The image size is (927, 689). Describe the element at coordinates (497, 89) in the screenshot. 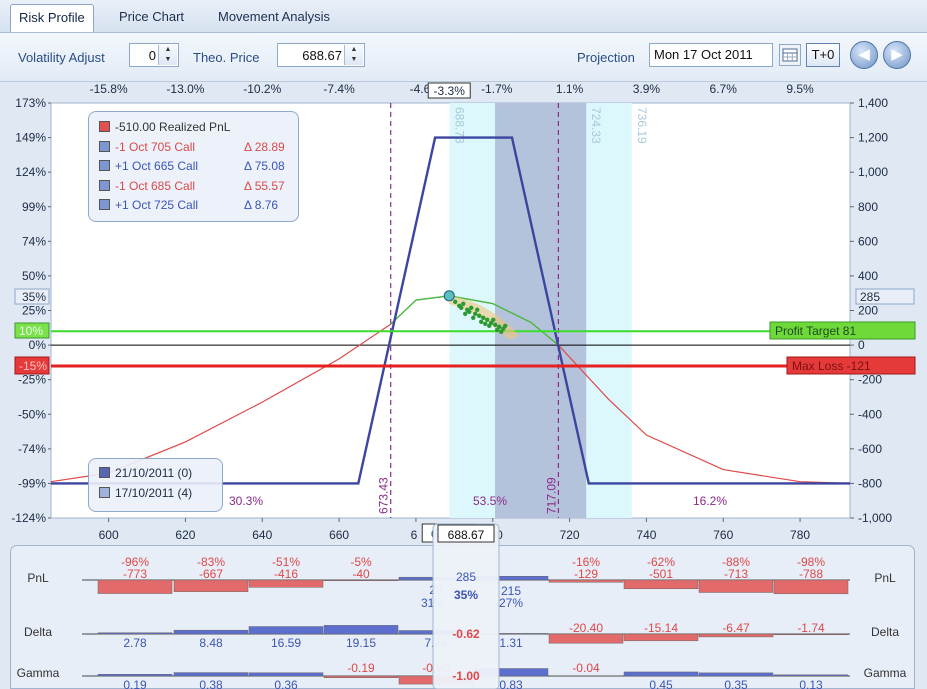

I see `top-pct-tick: -1.7%` at that location.